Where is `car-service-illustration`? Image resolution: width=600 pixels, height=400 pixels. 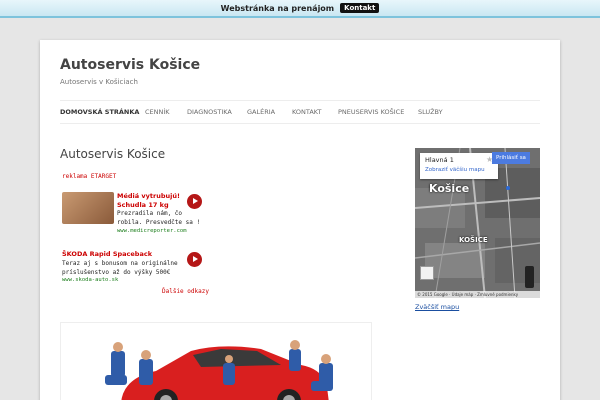 car-service-illustration is located at coordinates (216, 361).